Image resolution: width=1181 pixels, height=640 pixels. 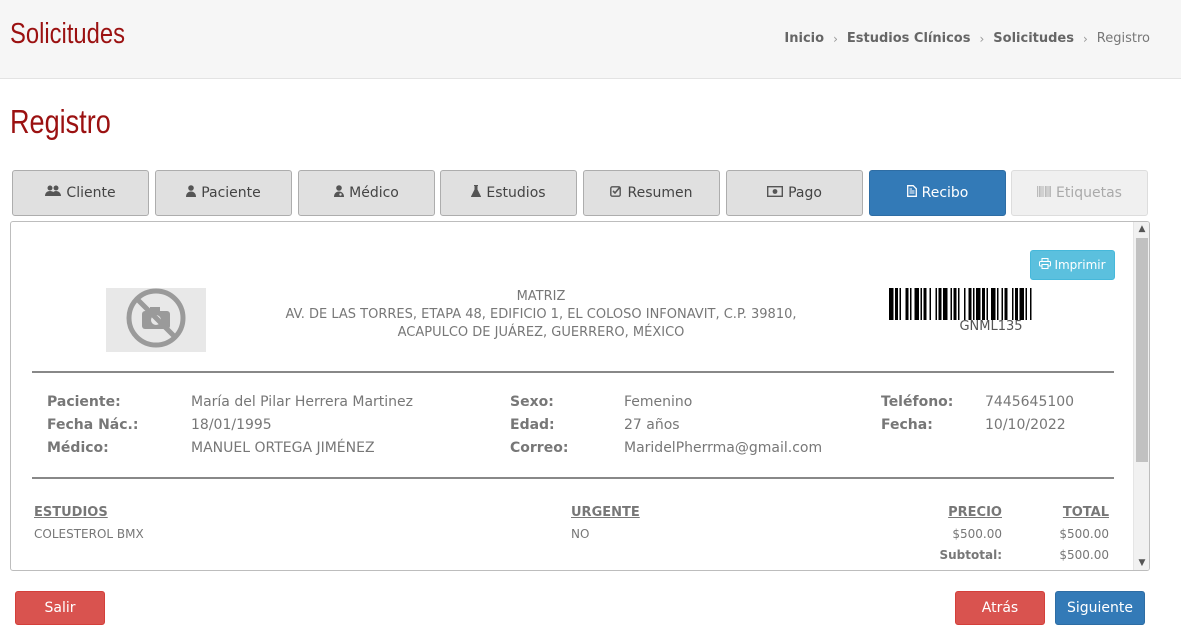 What do you see at coordinates (805, 193) in the screenshot?
I see `tab-label: Pago` at bounding box center [805, 193].